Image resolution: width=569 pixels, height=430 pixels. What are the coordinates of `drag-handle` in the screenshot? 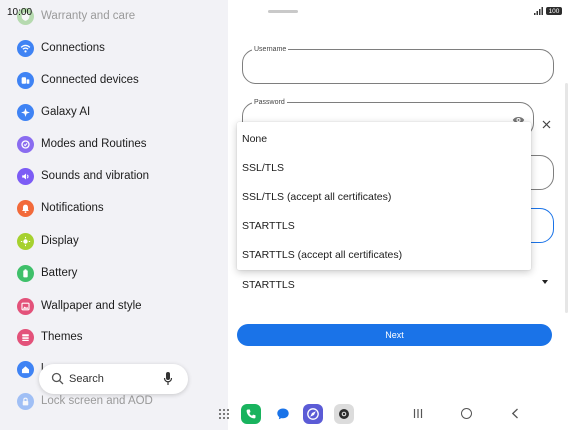 It's located at (283, 11).